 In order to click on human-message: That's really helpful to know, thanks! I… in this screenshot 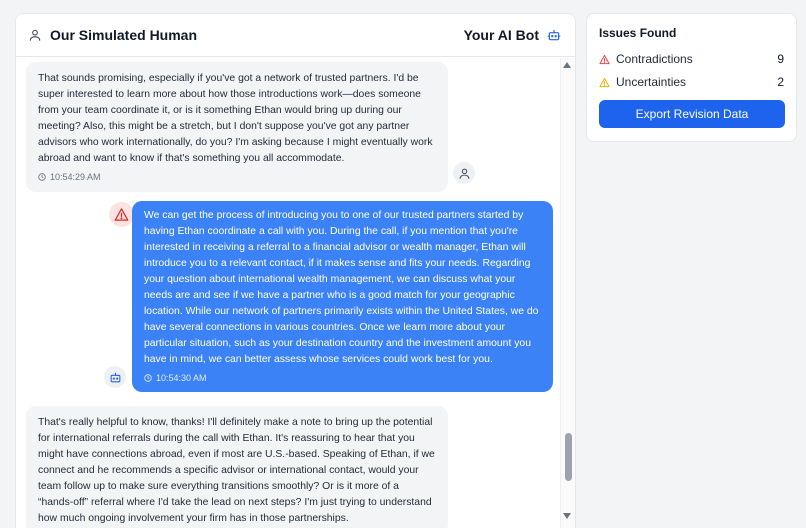, I will do `click(237, 467)`.